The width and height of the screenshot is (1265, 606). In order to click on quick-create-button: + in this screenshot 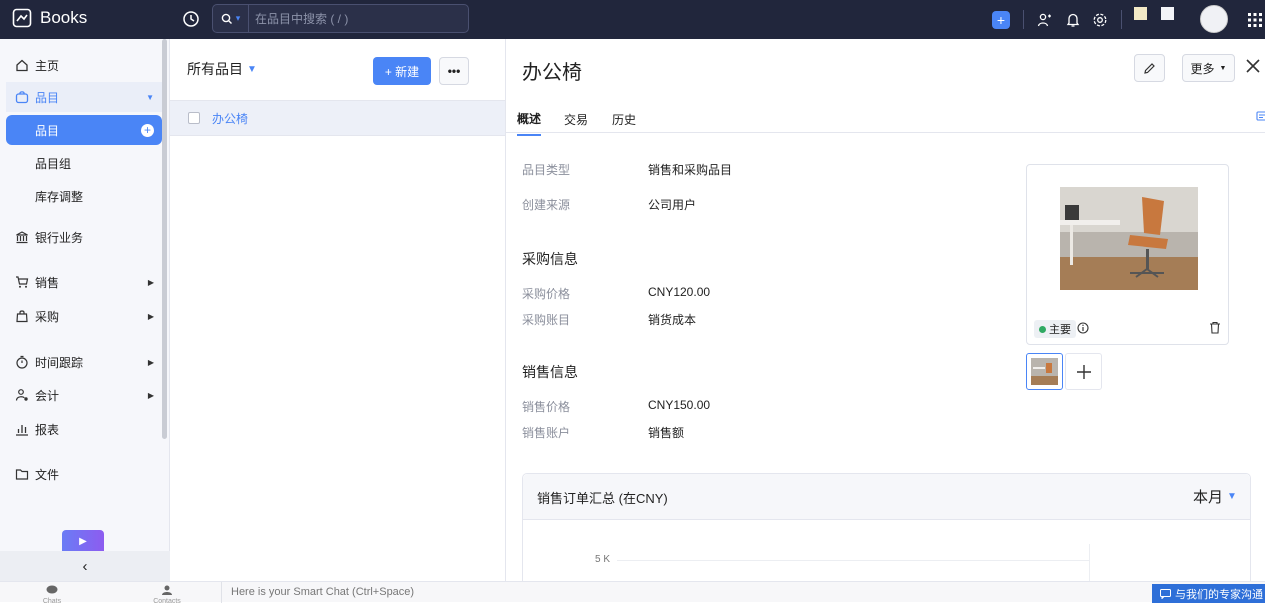, I will do `click(1001, 19)`.